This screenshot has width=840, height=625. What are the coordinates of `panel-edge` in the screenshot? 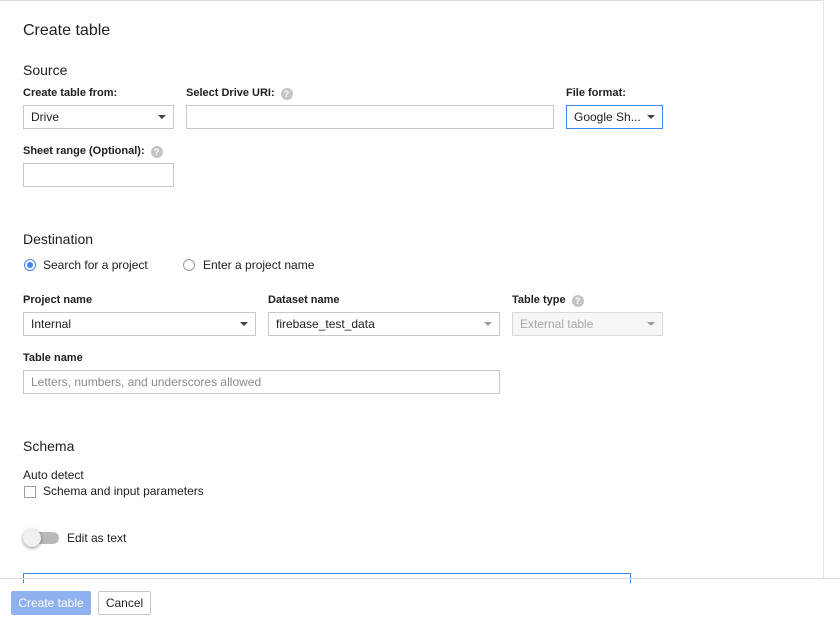 It's located at (823, 289).